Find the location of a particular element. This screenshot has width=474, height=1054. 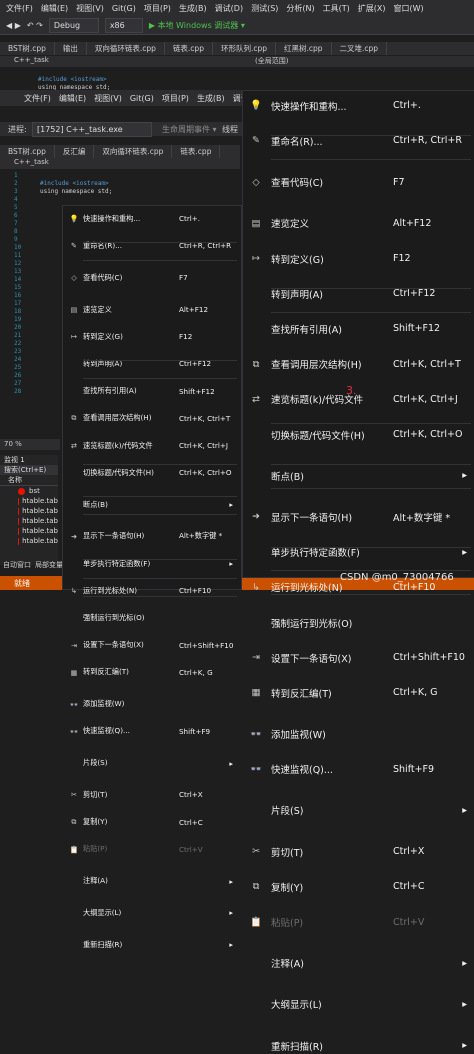

tab-top-2: 双向循环链表.cpp is located at coordinates (126, 48).